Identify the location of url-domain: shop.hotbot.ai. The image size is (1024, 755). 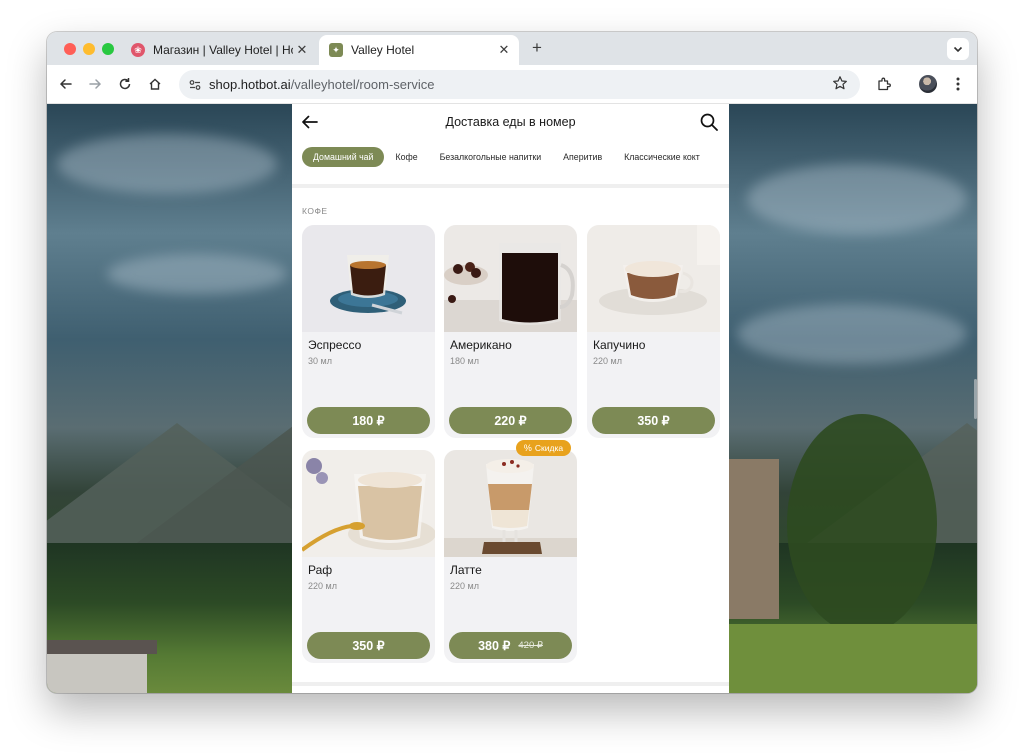
(250, 84).